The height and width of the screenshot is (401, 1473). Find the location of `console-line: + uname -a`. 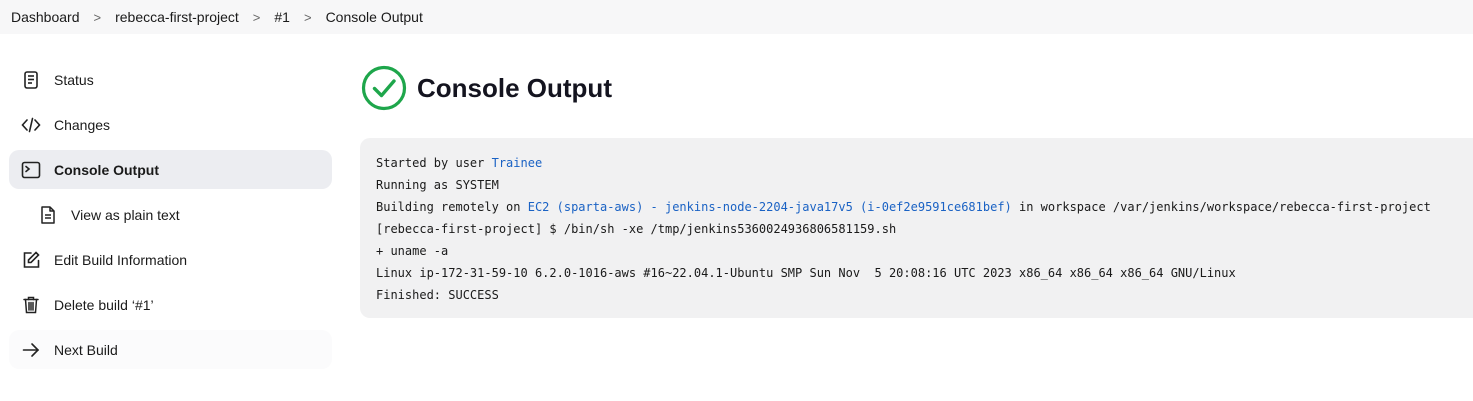

console-line: + uname -a is located at coordinates (412, 251).